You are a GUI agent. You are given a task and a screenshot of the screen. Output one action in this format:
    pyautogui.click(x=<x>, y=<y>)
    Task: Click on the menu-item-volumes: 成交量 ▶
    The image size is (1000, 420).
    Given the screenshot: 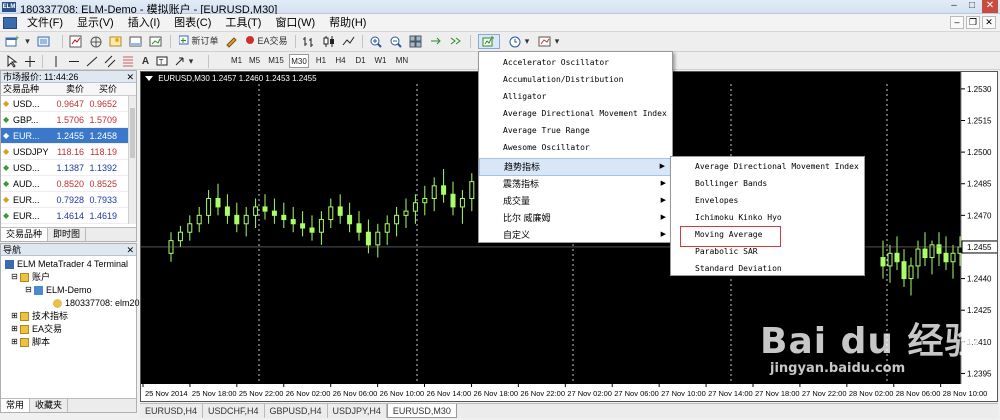 What is the action you would take?
    pyautogui.click(x=575, y=201)
    